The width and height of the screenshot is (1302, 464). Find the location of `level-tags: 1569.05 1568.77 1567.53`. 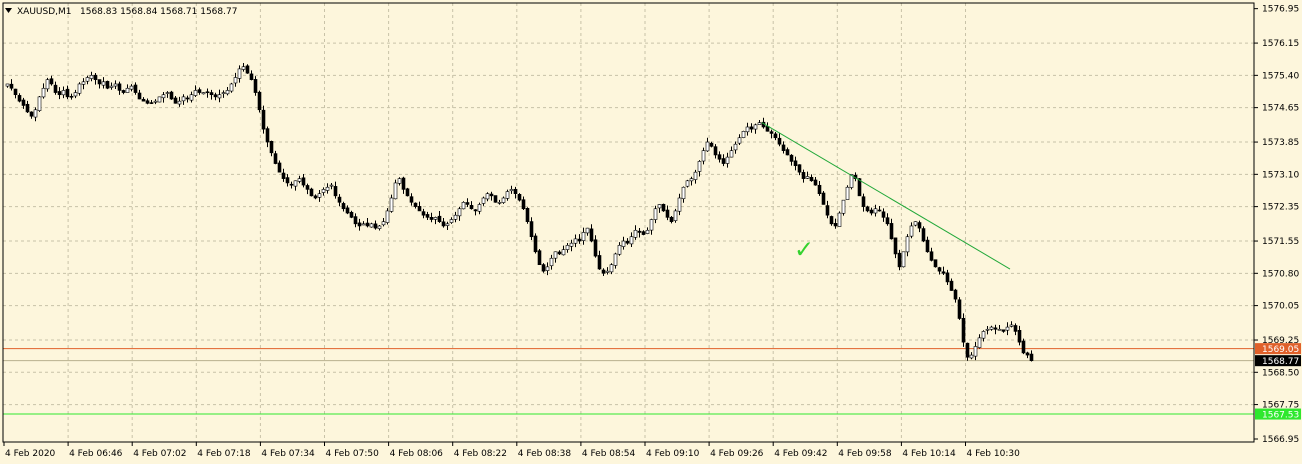

level-tags: 1569.05 1568.77 1567.53 is located at coordinates (1278, 382).